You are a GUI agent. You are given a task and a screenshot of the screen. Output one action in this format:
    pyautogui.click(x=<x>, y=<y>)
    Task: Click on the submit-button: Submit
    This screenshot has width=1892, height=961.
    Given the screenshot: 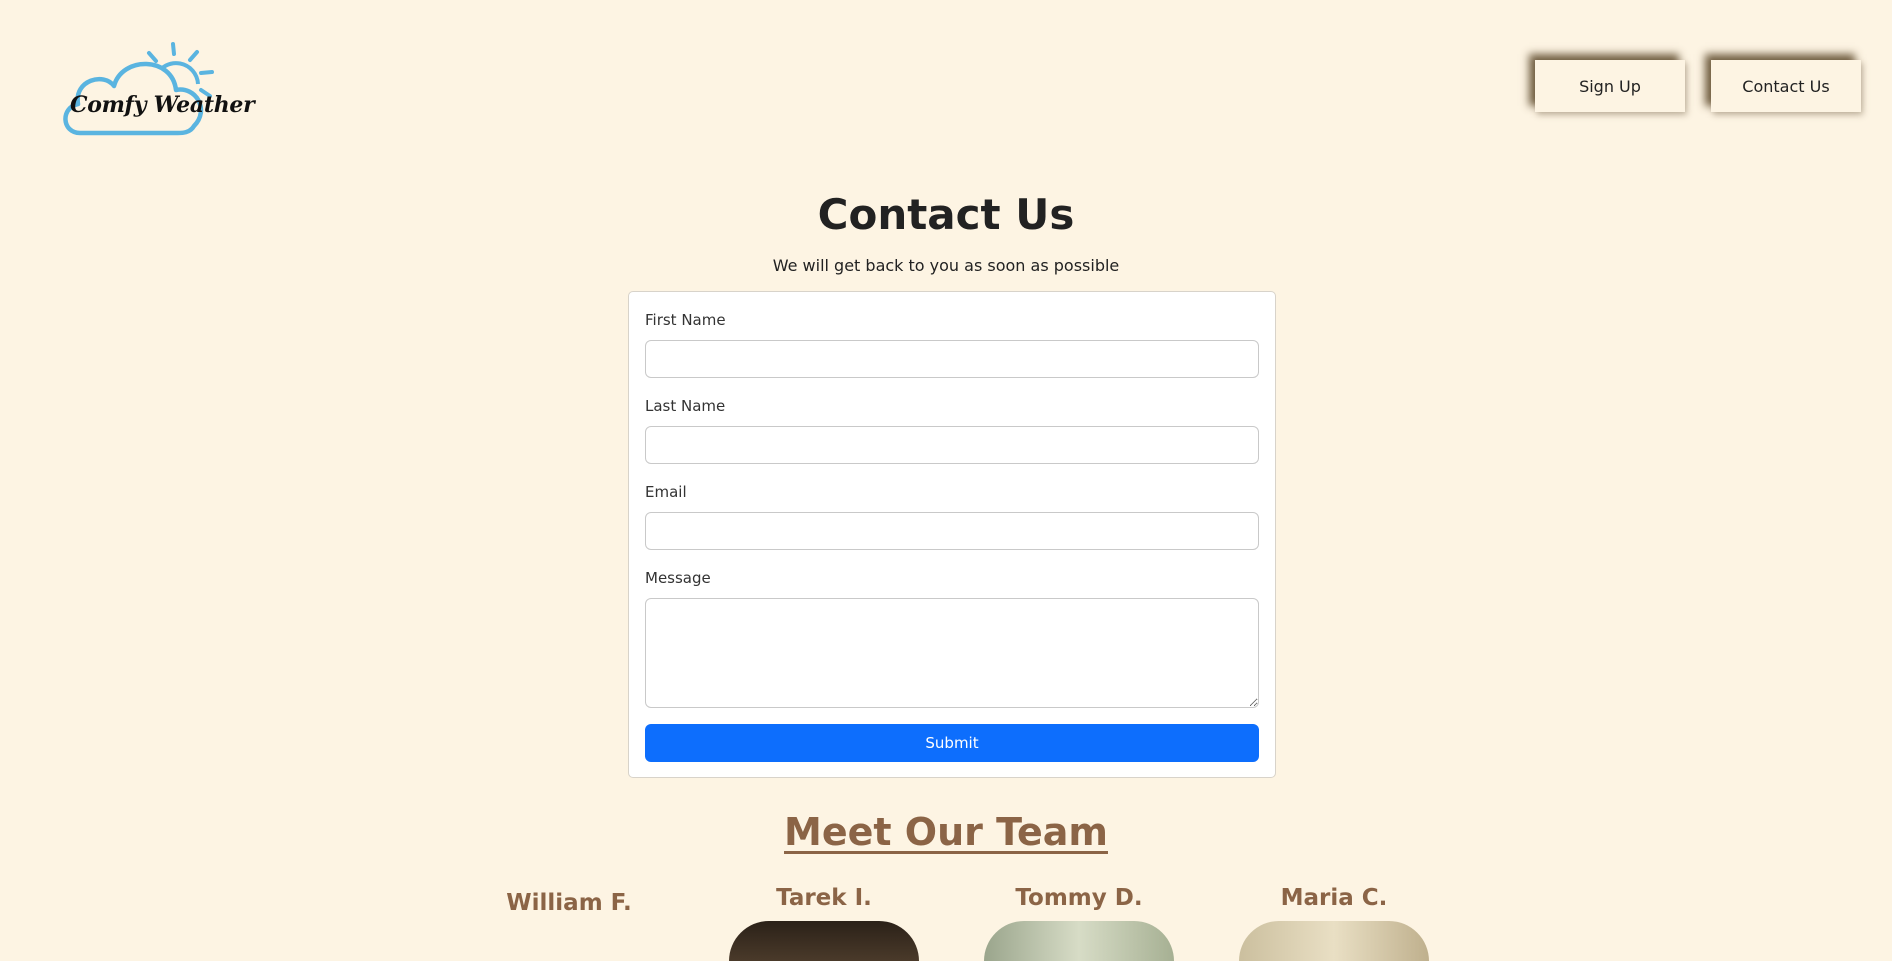 What is the action you would take?
    pyautogui.click(x=952, y=743)
    